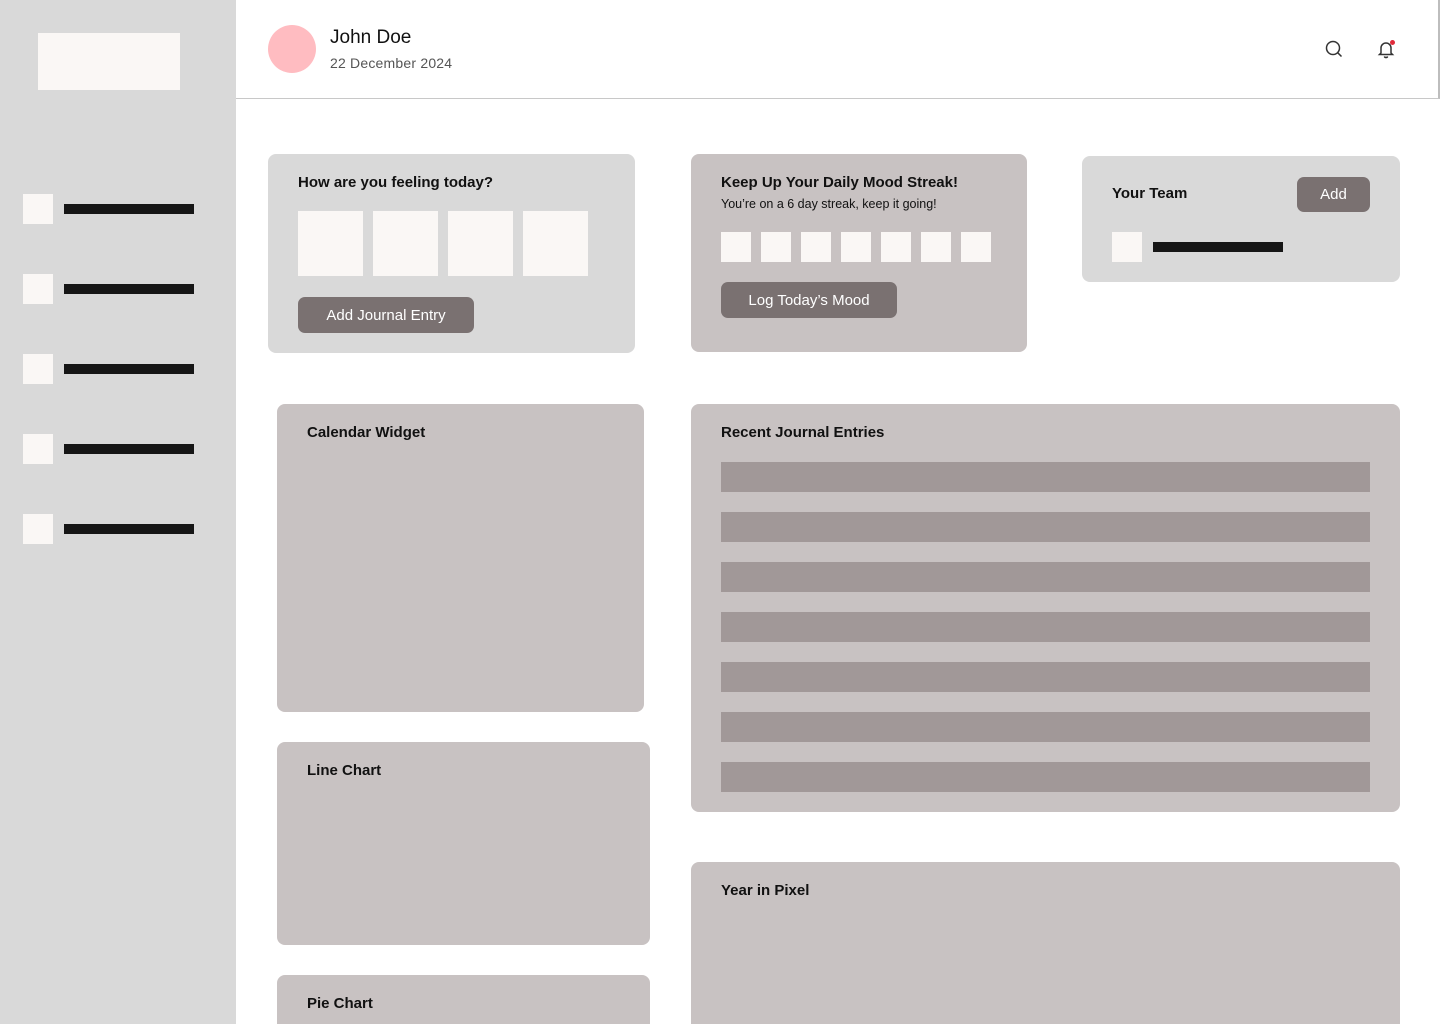 The height and width of the screenshot is (1024, 1440). What do you see at coordinates (109, 61) in the screenshot?
I see `logo-placeholder` at bounding box center [109, 61].